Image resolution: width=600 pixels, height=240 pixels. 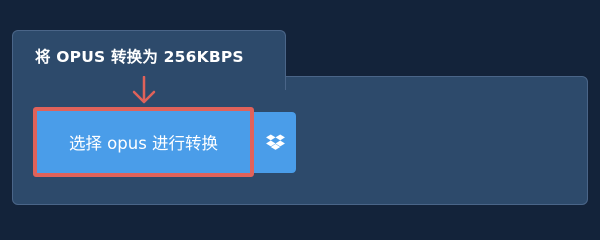 I want to click on dropbox-button, so click(x=275, y=142).